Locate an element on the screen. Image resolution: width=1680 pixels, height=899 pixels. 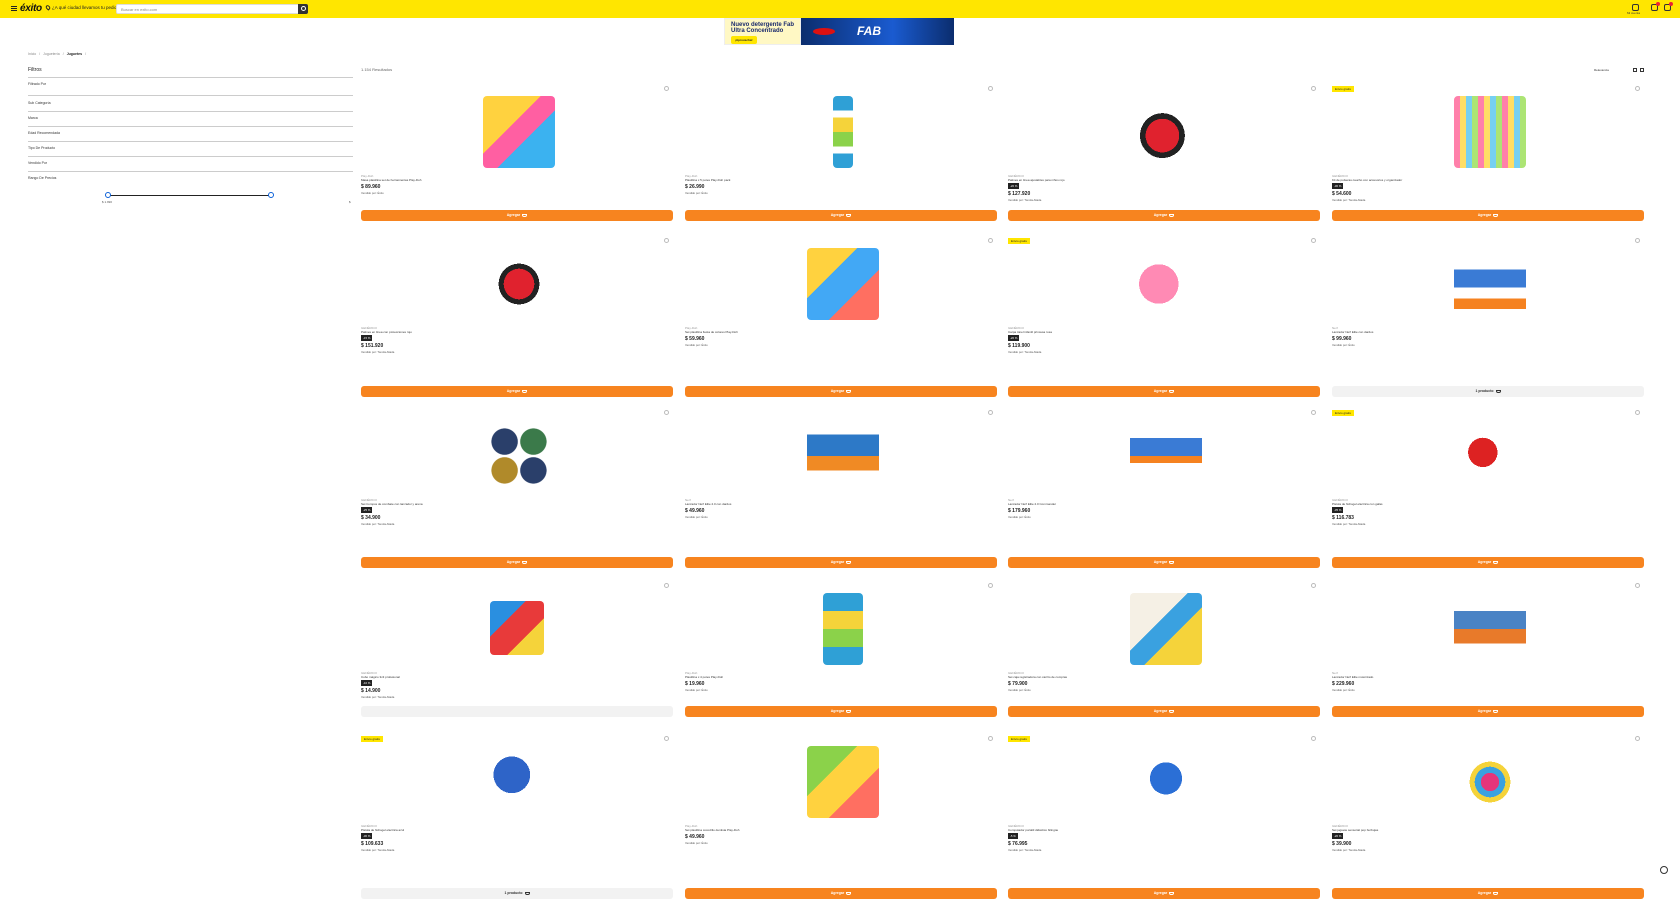
product-title: Lanzador Nerf Elite con dardos is located at coordinates (1432, 332).